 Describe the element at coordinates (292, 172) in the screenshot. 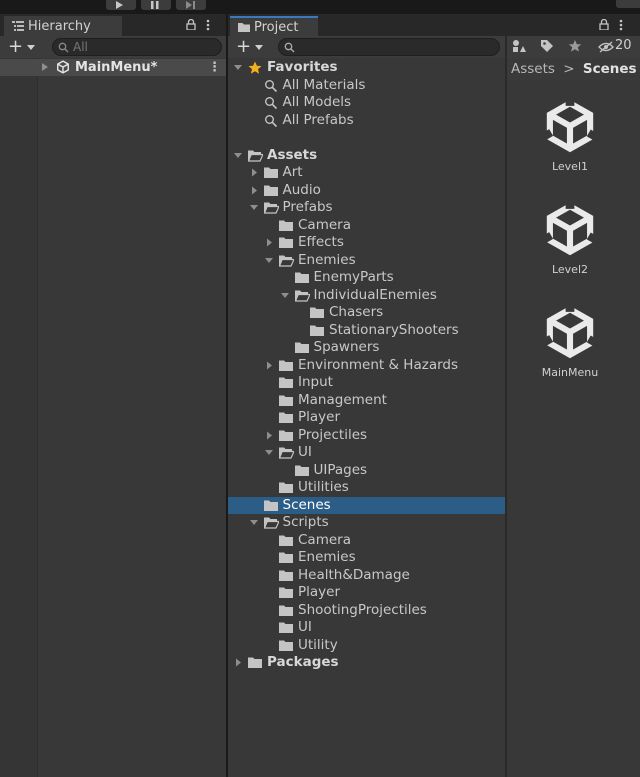

I see `tree-item-label: Art` at that location.